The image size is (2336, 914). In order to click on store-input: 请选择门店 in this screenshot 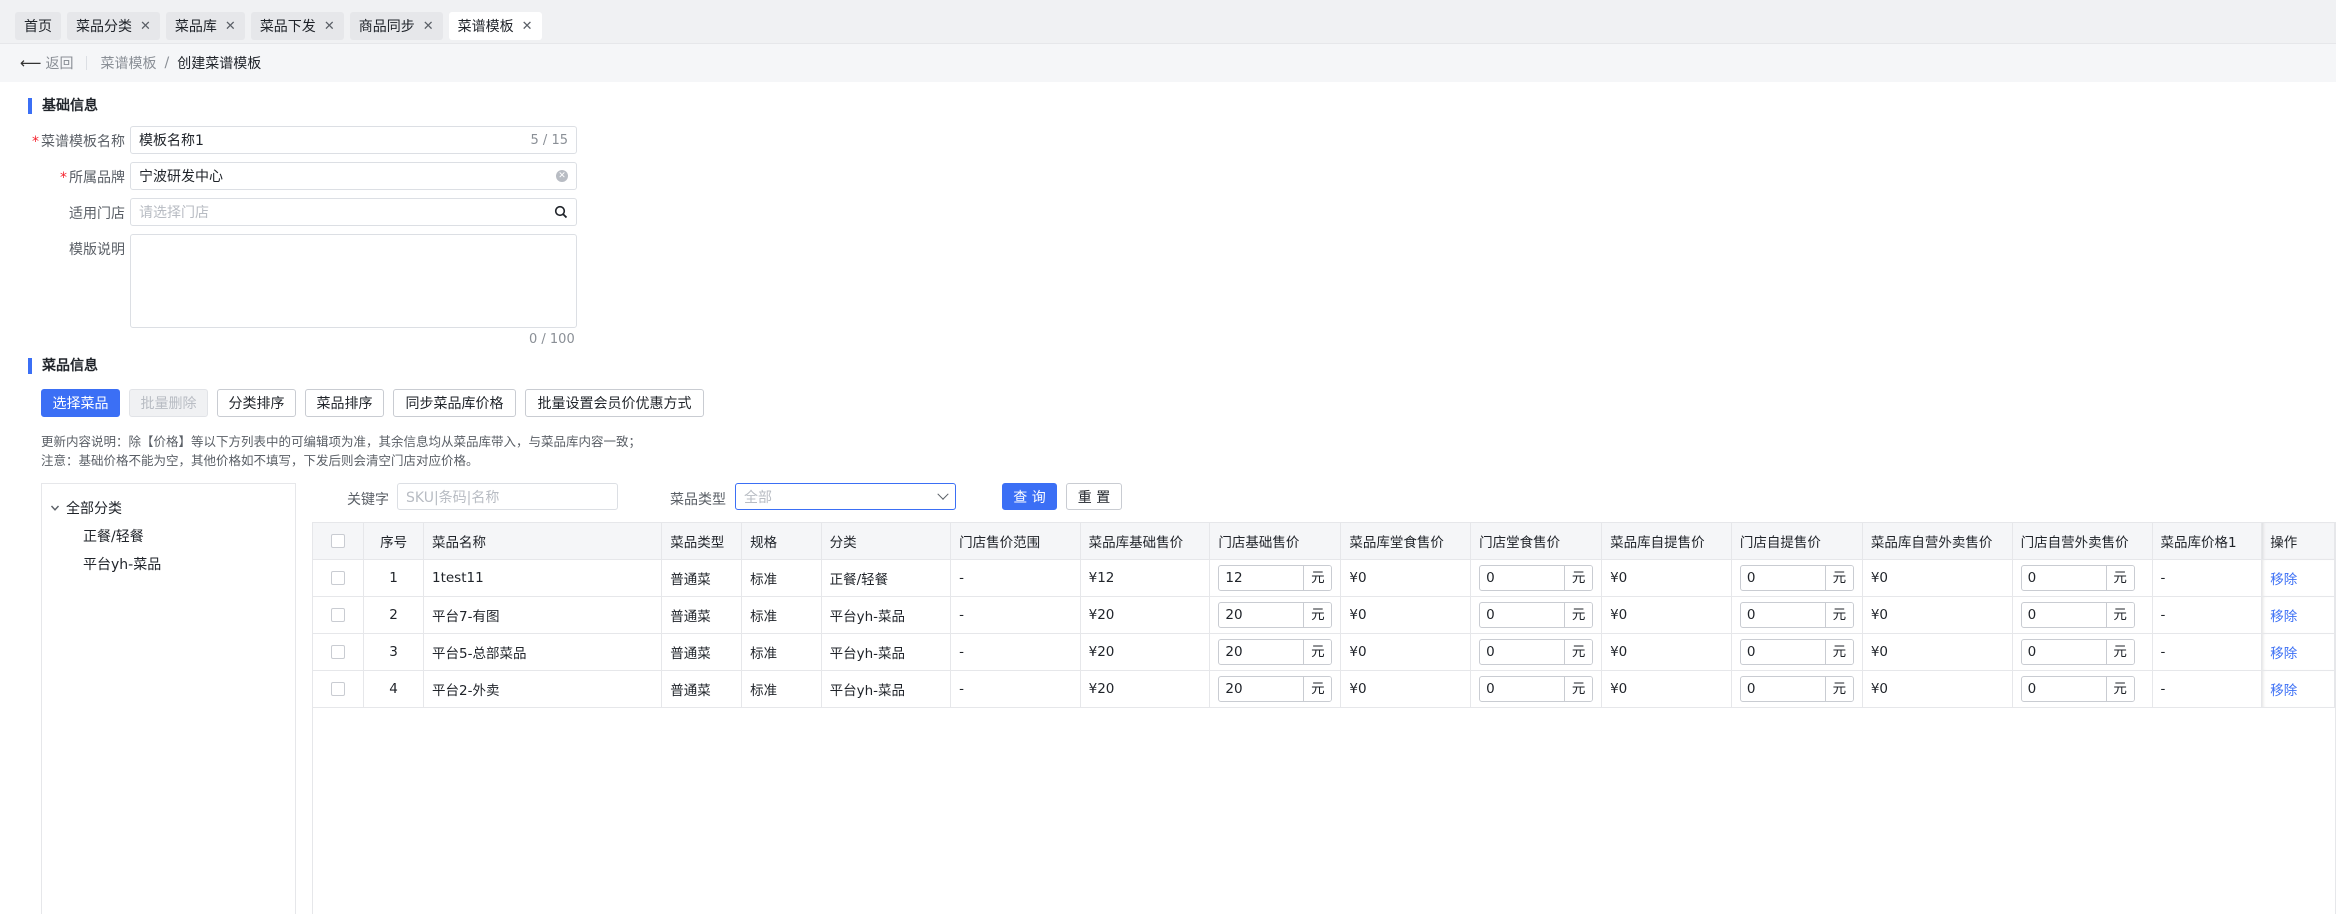, I will do `click(338, 212)`.